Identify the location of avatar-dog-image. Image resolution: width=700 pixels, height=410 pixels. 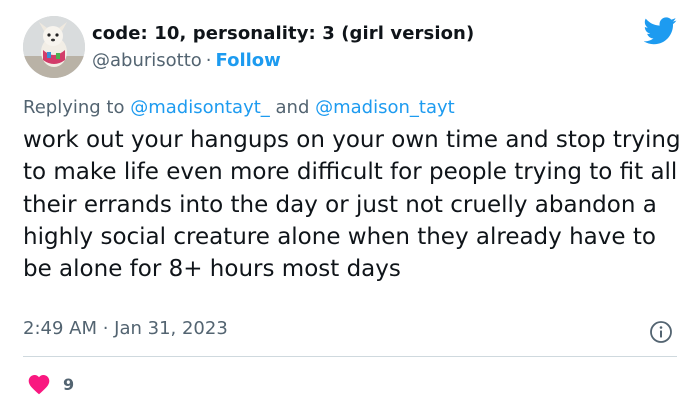
(54, 47).